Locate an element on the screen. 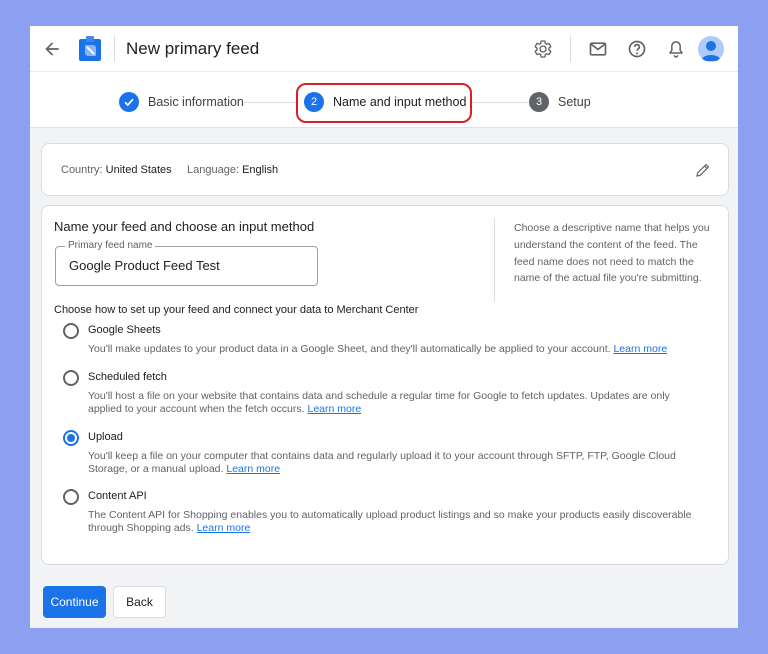  language-label: Language: is located at coordinates (213, 170).